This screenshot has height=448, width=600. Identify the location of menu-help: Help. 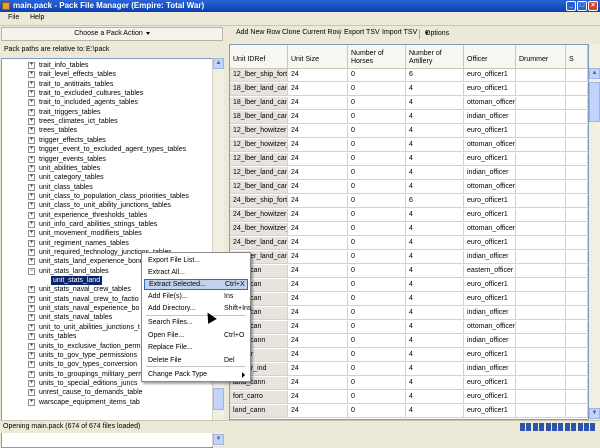
(37, 17).